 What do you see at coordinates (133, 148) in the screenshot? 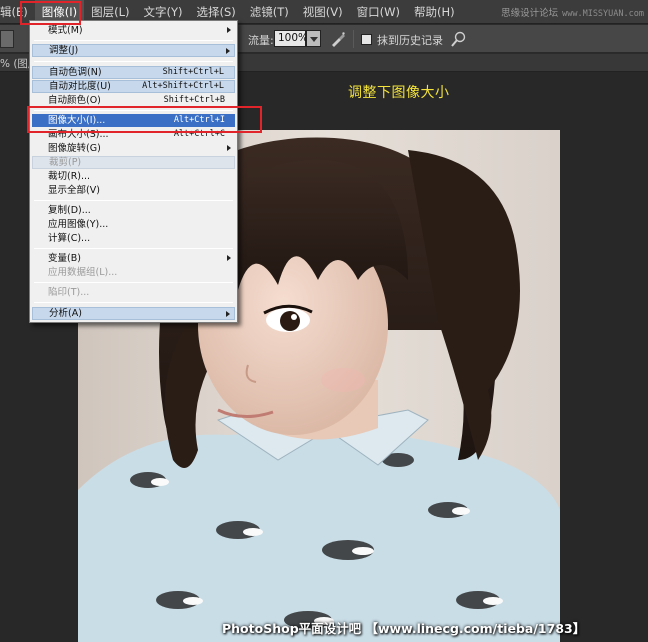
I see `menu-item-image-rotation: 图像旋转(G)` at bounding box center [133, 148].